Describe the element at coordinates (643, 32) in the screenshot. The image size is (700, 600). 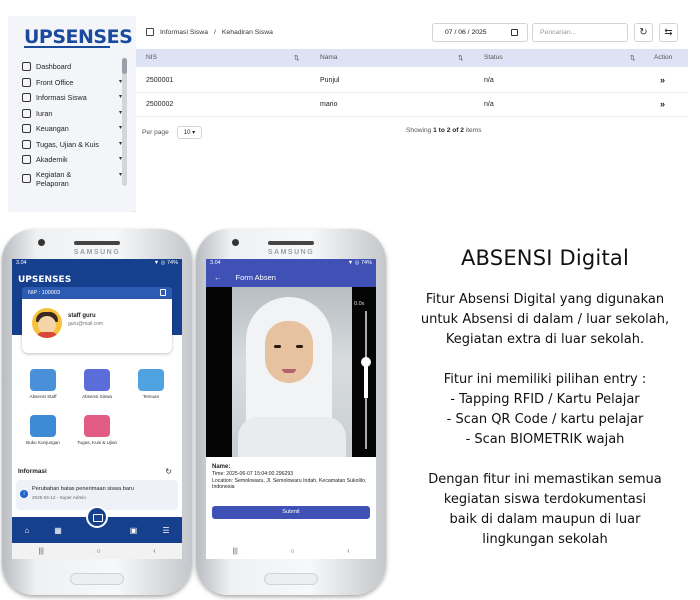
I see `refresh-button: ↻` at that location.